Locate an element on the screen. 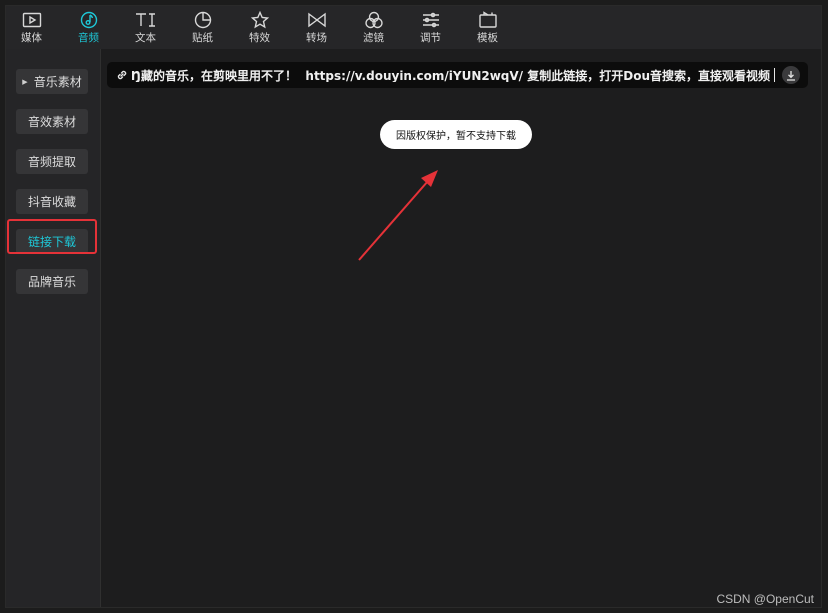  tab-template: 模板 is located at coordinates (487, 27).